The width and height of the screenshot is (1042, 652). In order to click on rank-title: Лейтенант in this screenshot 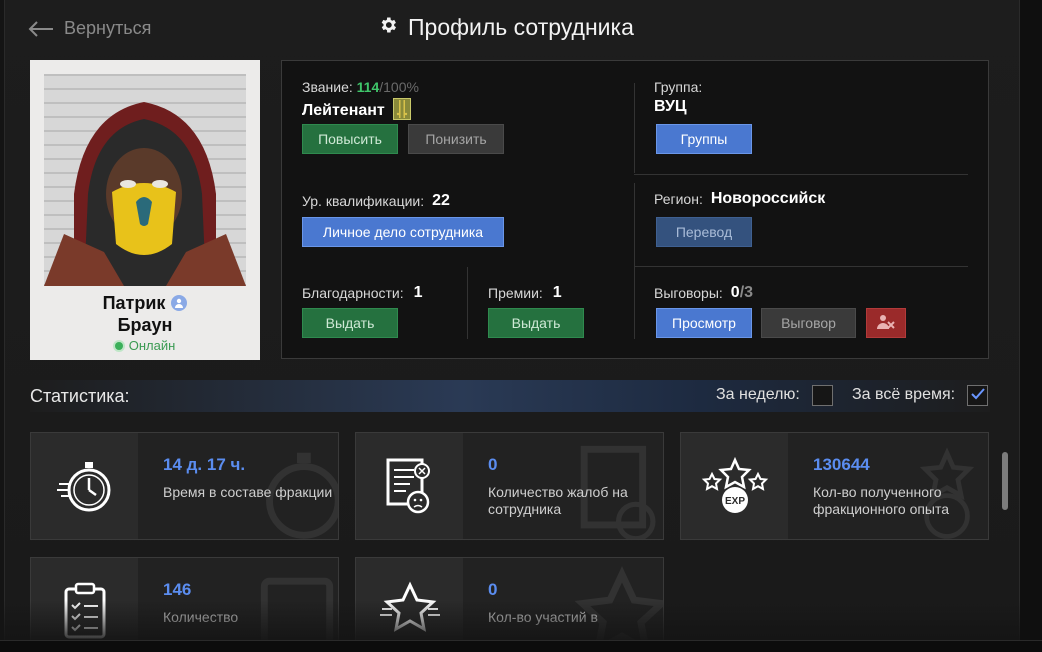, I will do `click(343, 110)`.